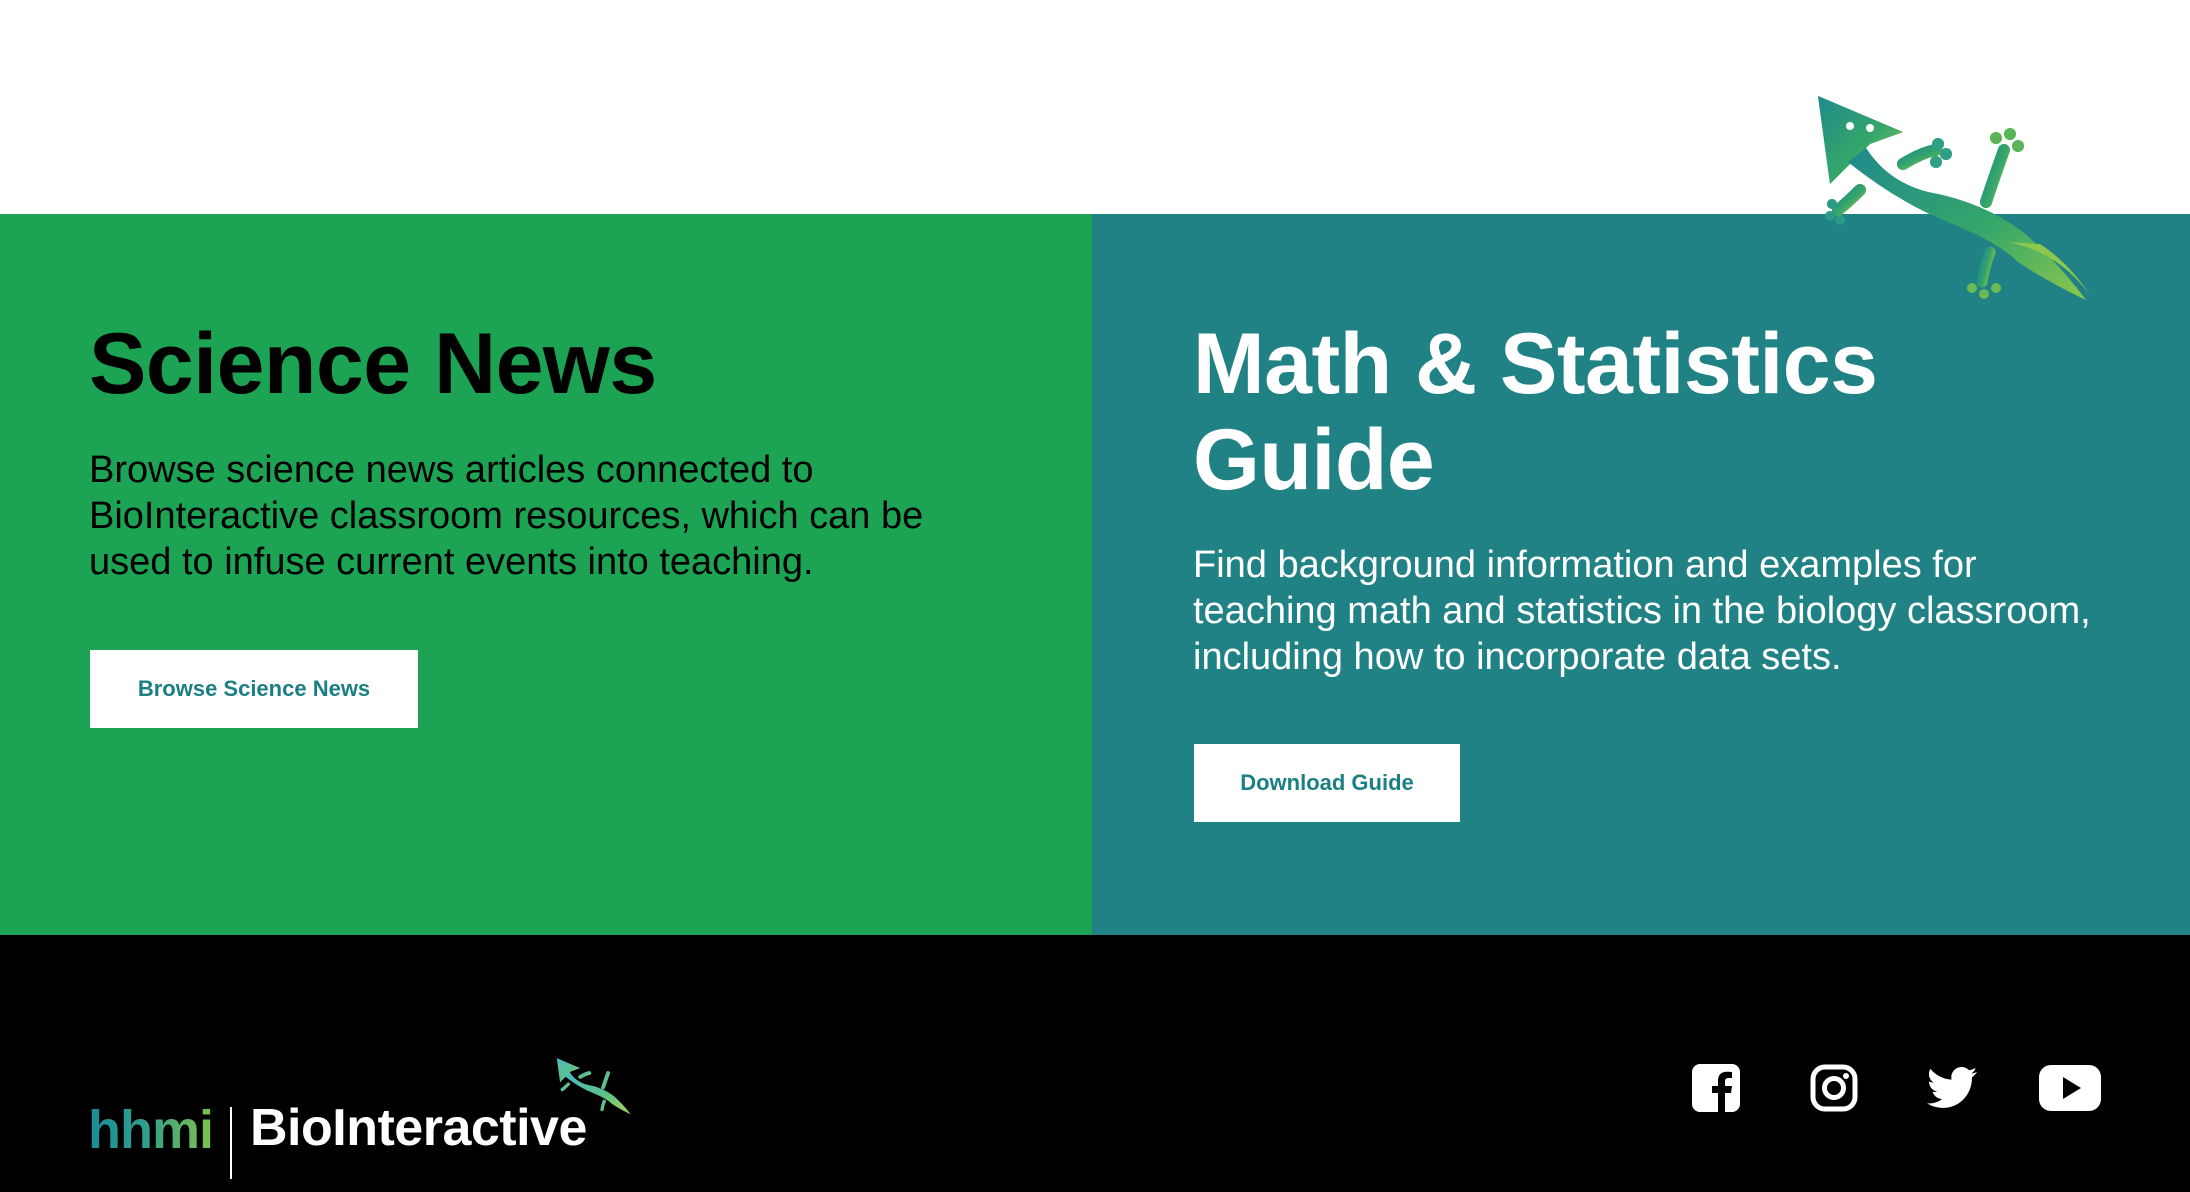  I want to click on download-guide-button: Download Guide, so click(1327, 783).